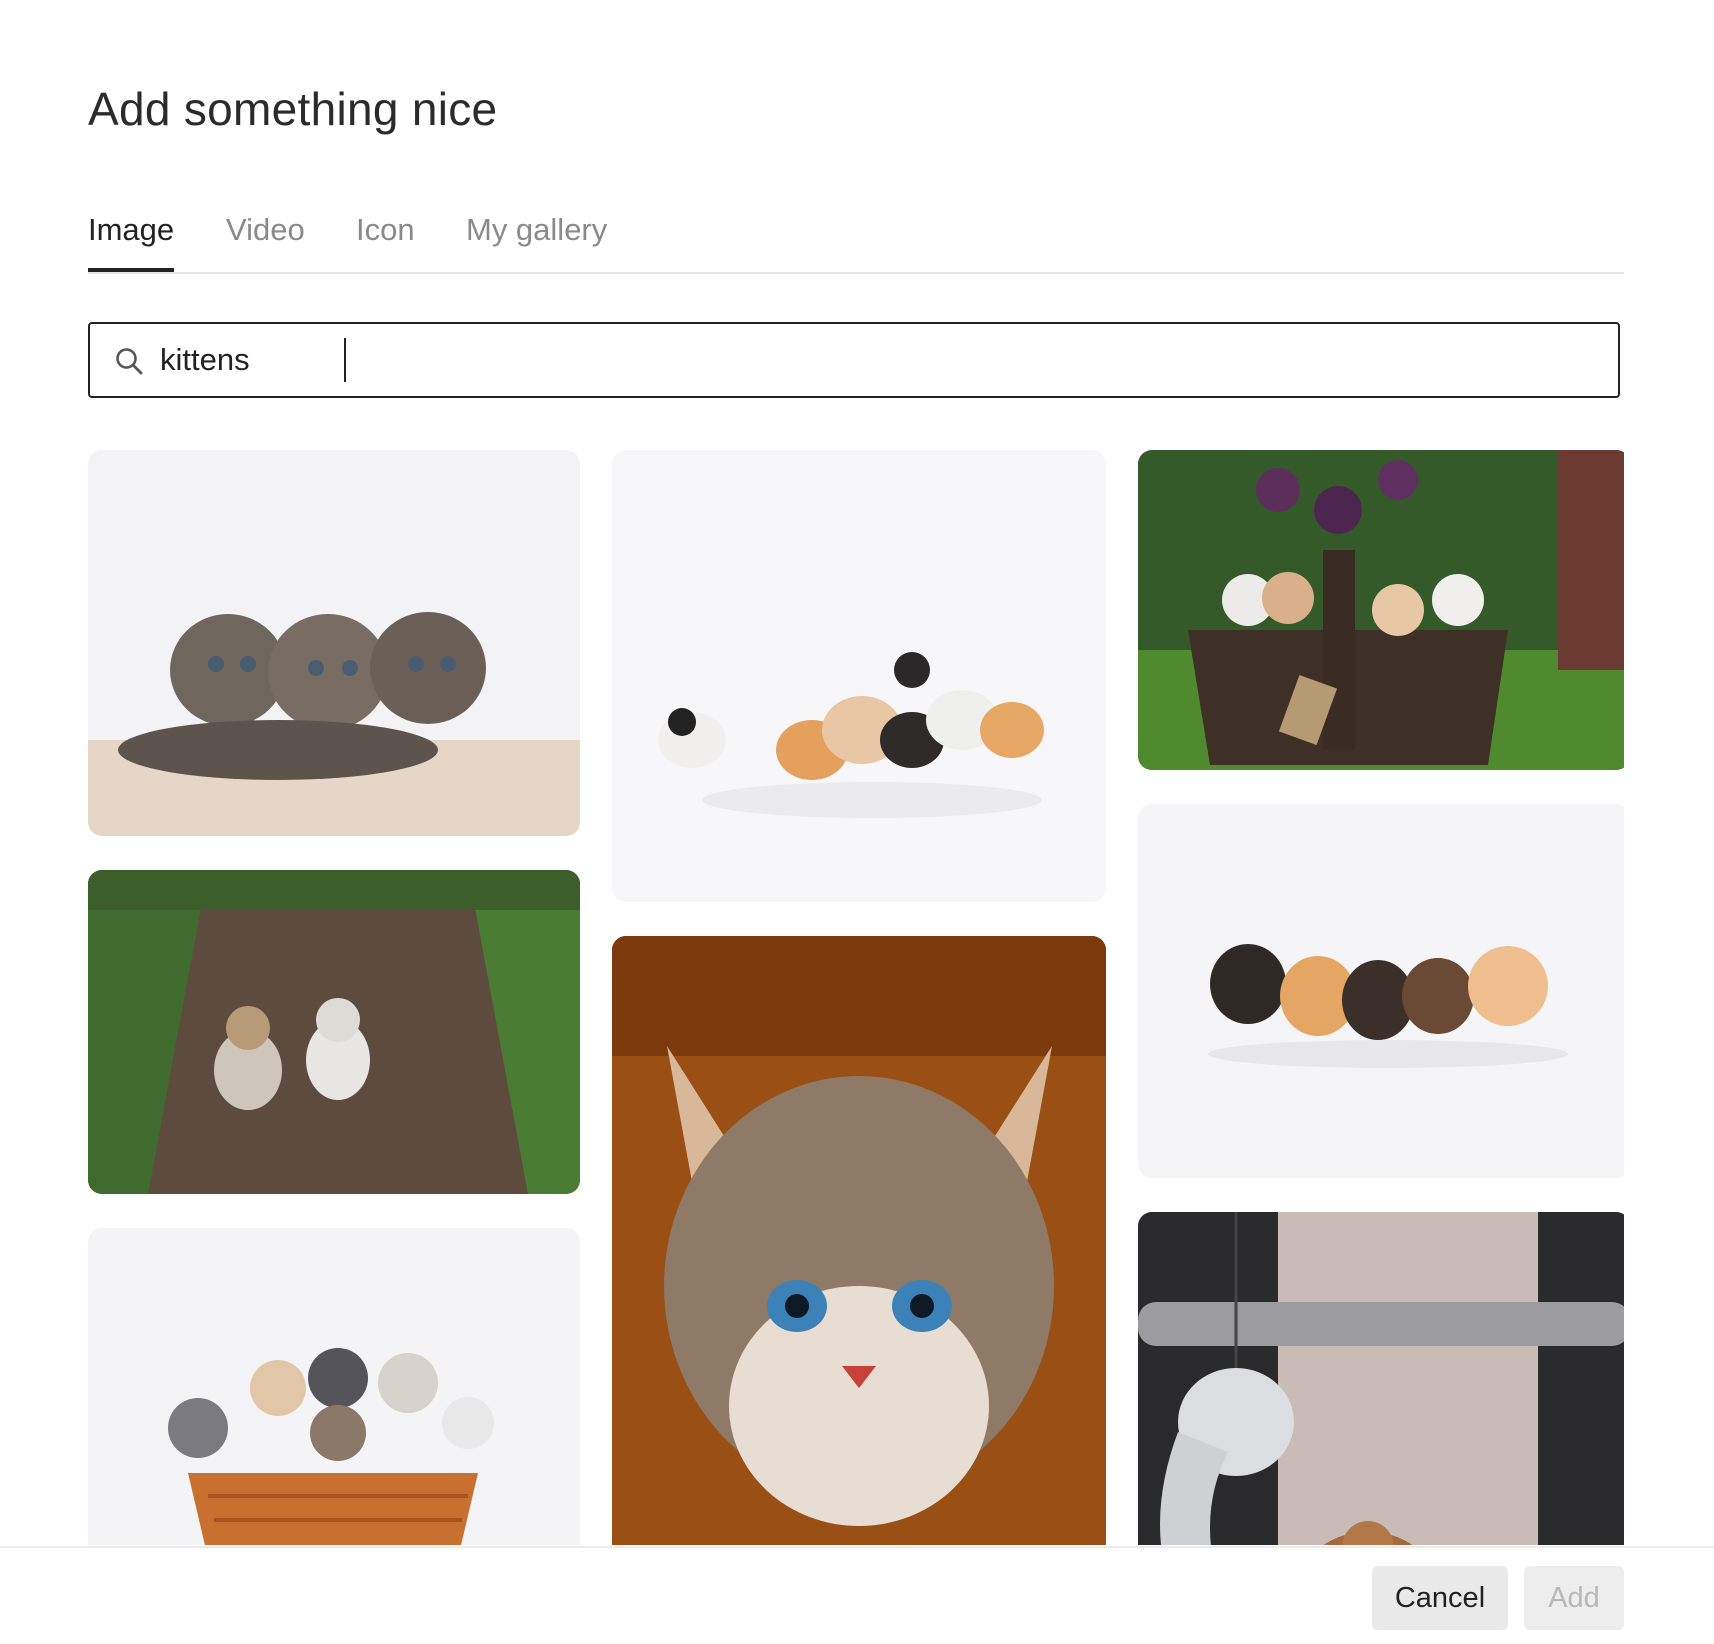 The image size is (1714, 1644). I want to click on image-result-kitten-closeup, so click(859, 1240).